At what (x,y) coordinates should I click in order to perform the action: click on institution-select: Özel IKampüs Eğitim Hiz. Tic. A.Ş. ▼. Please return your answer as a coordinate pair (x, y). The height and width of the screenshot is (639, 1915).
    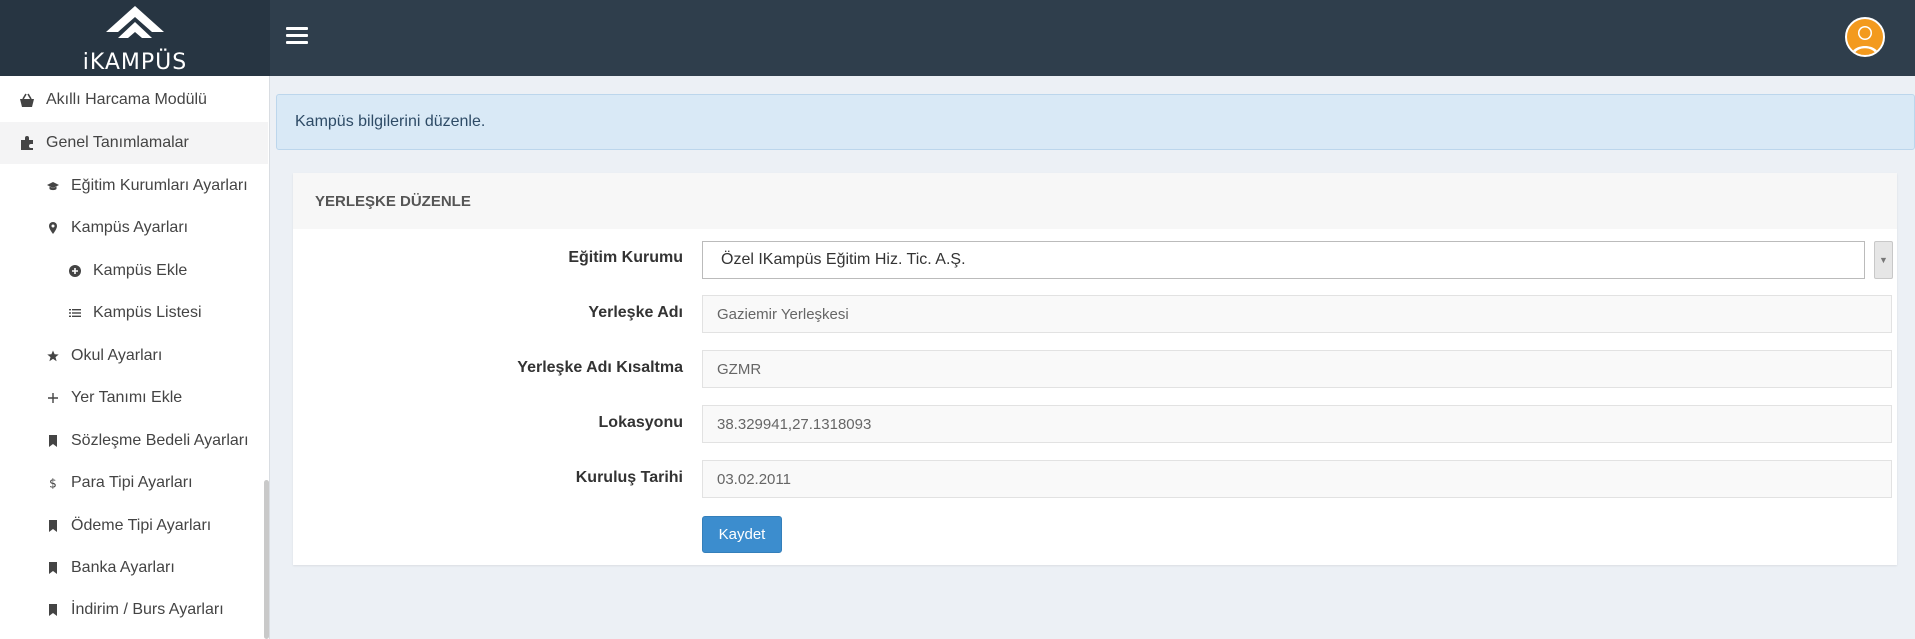
    Looking at the image, I should click on (1297, 260).